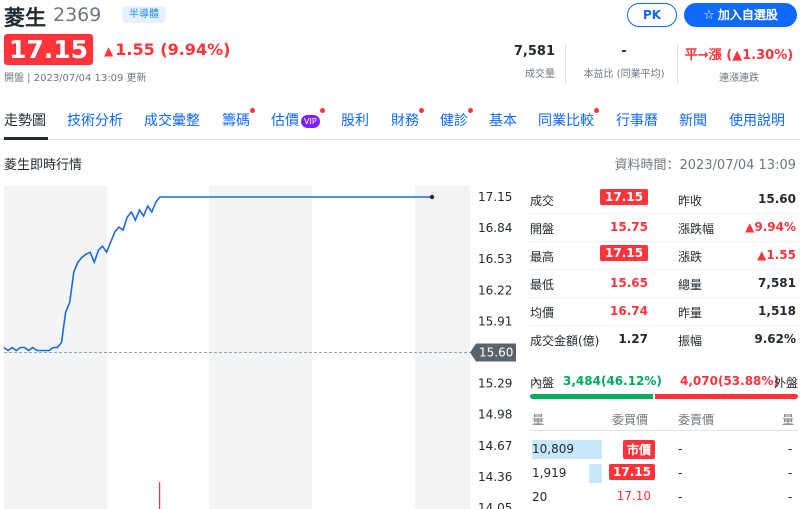  I want to click on tab-health: 健診, so click(456, 119).